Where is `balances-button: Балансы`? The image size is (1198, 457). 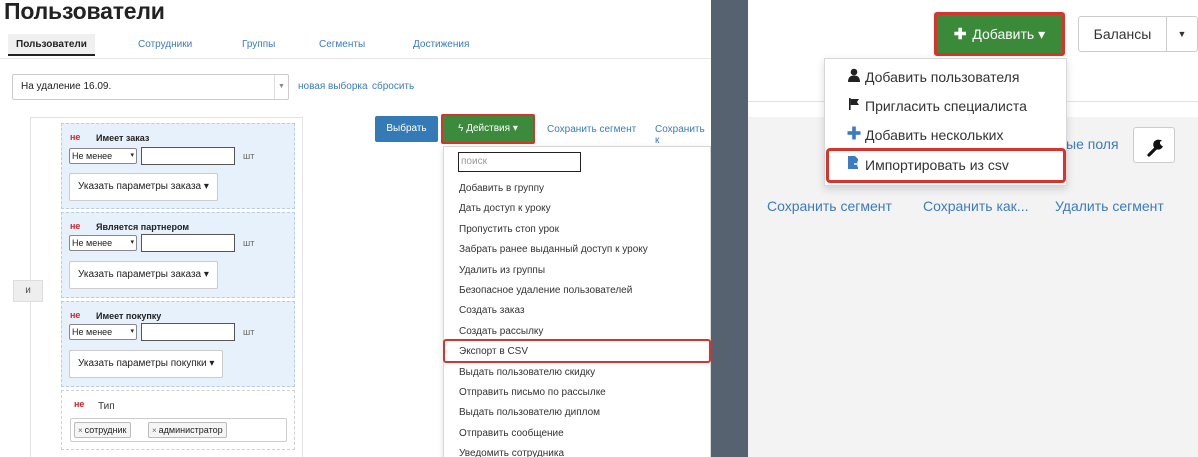
balances-button: Балансы is located at coordinates (1122, 34).